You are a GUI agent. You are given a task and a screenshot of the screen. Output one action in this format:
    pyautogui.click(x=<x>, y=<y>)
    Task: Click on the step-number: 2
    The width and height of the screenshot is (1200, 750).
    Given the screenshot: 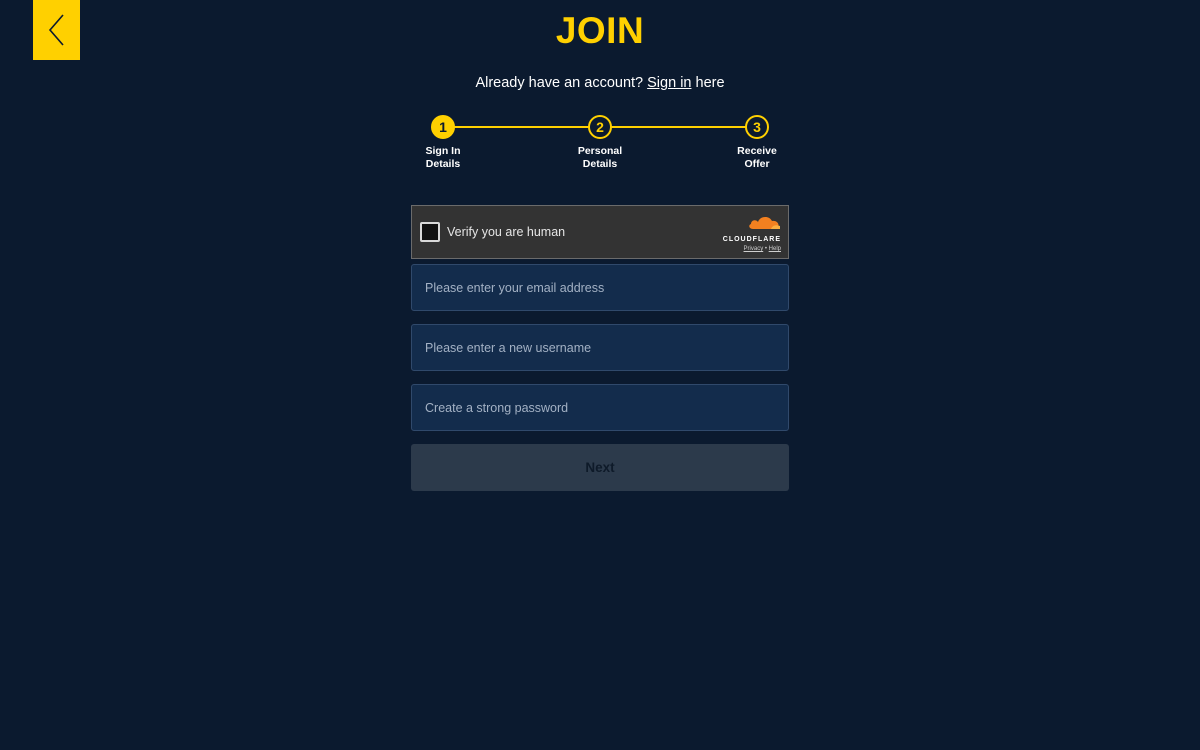 What is the action you would take?
    pyautogui.click(x=600, y=127)
    